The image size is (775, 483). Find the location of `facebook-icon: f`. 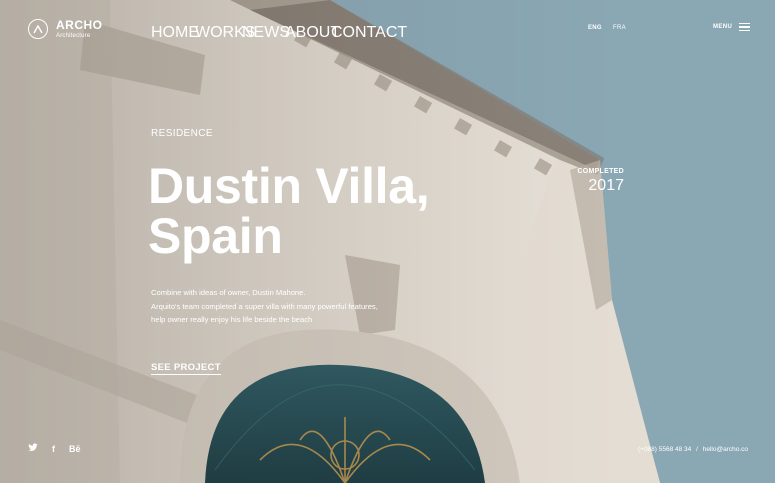

facebook-icon: f is located at coordinates (53, 449).